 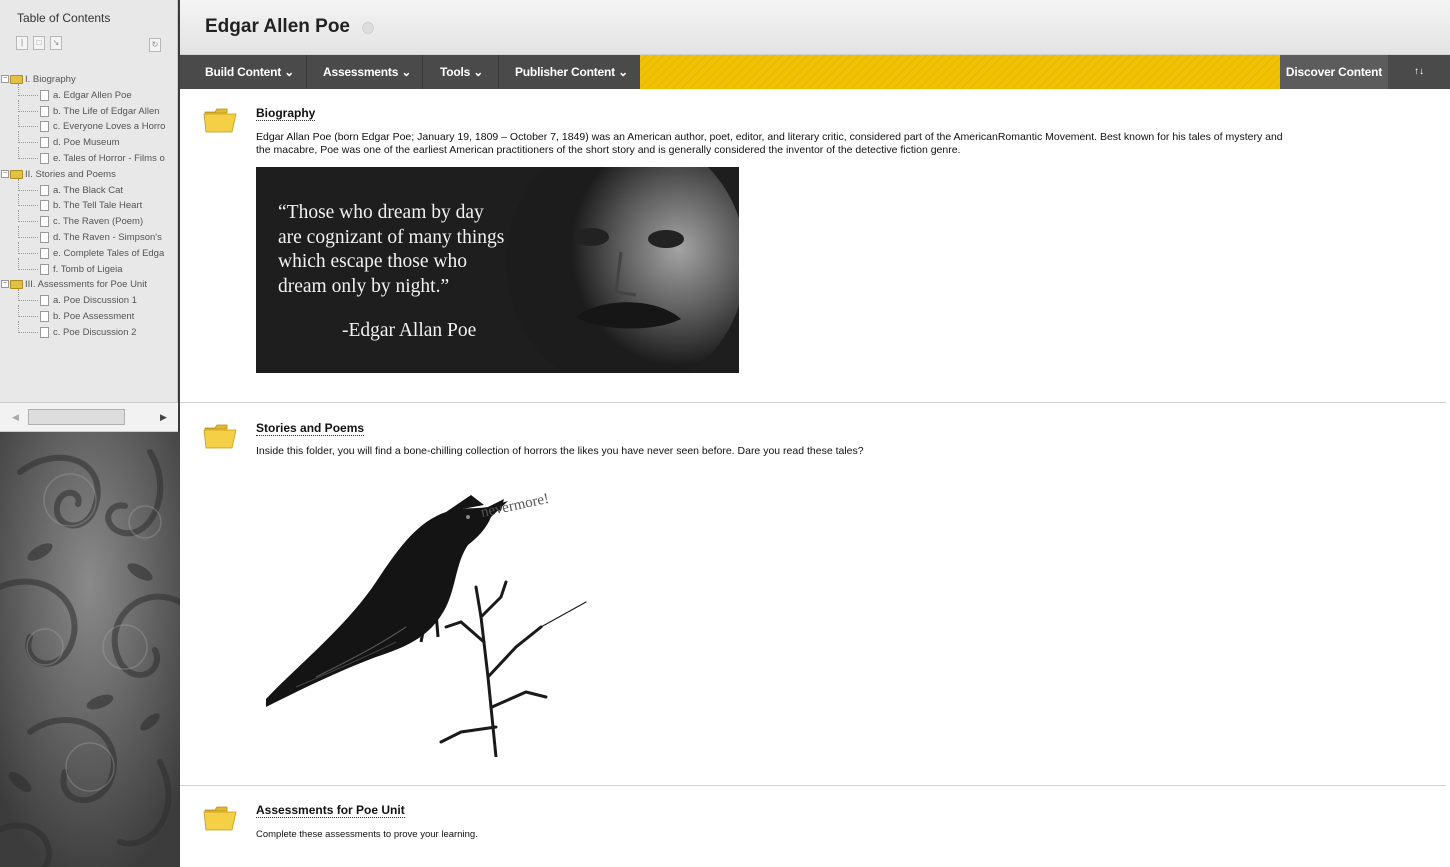 I want to click on toc-item-label: b. Poe Assessment, so click(x=94, y=316).